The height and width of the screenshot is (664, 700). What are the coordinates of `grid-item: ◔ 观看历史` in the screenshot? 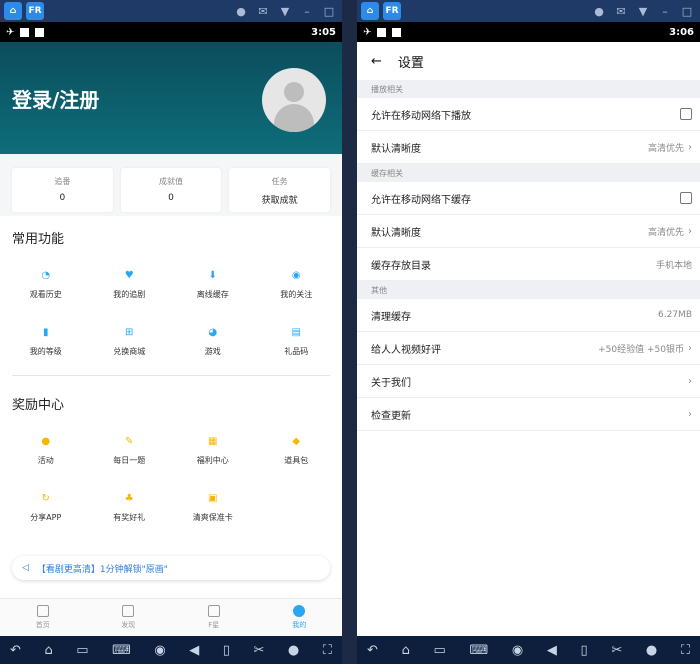 It's located at (46, 283).